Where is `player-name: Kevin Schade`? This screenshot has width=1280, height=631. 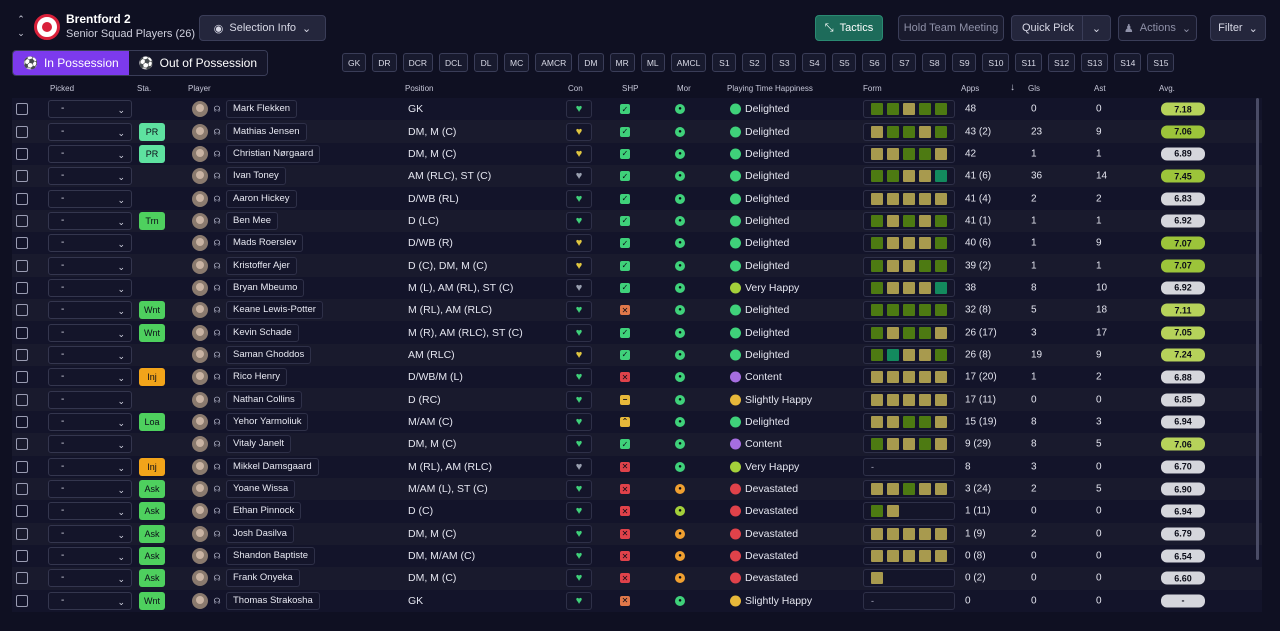
player-name: Kevin Schade is located at coordinates (262, 332).